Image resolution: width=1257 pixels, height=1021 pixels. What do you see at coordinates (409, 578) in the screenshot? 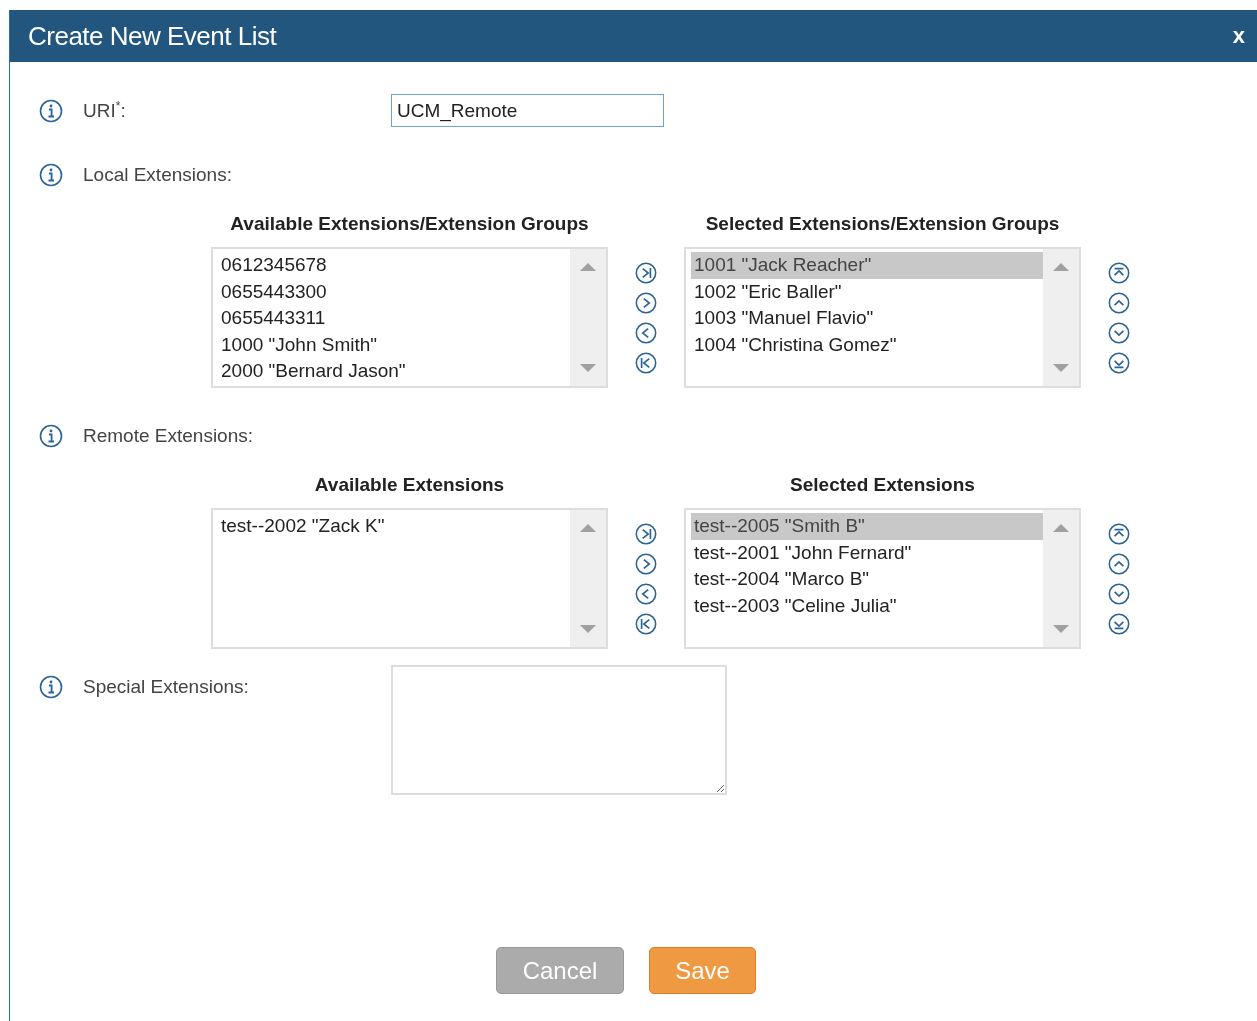
I see `available-list: test--2002 "Zack K"` at bounding box center [409, 578].